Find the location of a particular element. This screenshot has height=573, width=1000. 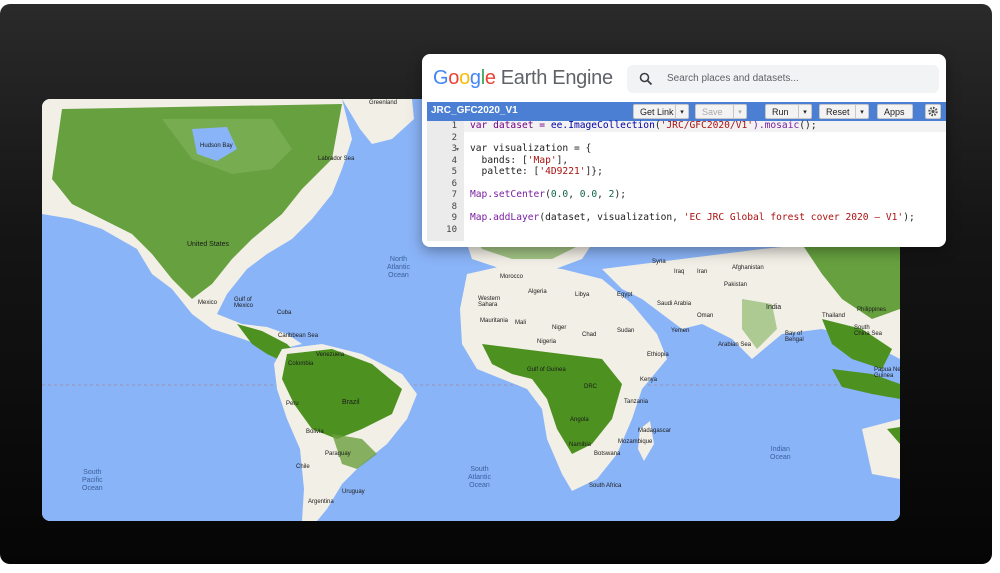

map-label-gulf-of-guinea: Gulf of Guinea is located at coordinates (546, 370).